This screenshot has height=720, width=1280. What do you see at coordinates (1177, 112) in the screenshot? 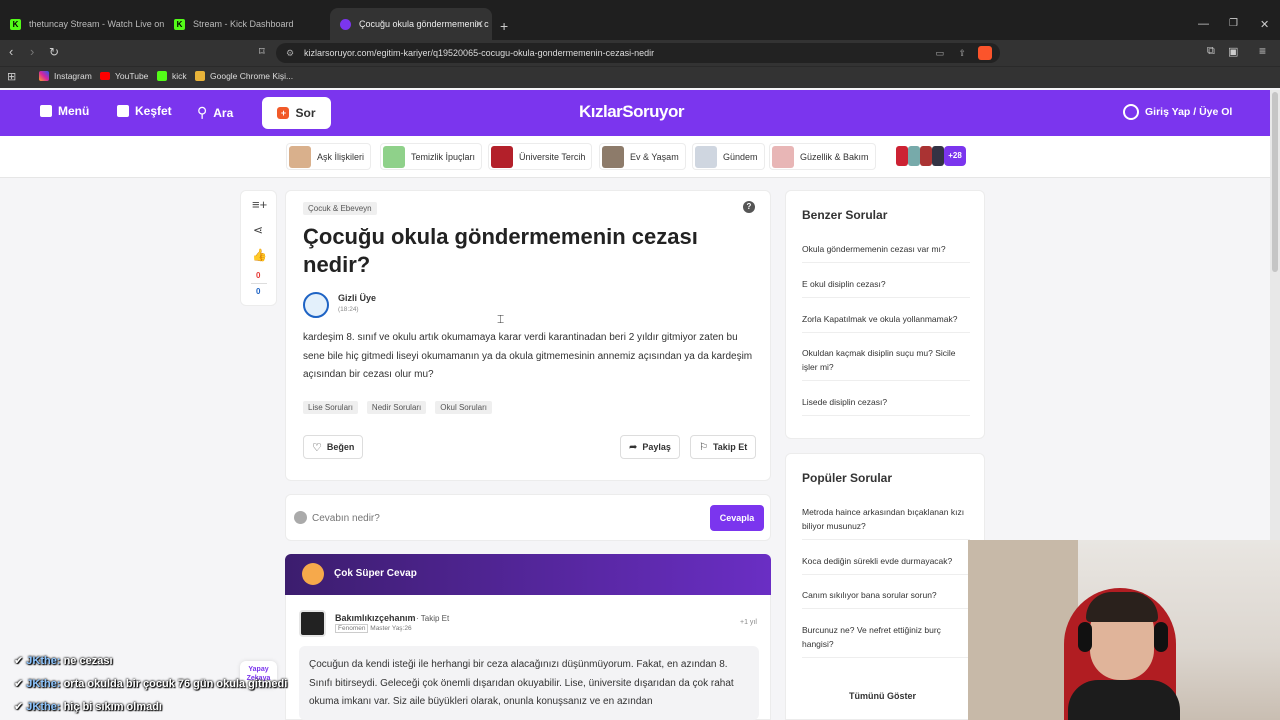
I see `login-button: Giriş Yap / Üye Ol` at bounding box center [1177, 112].